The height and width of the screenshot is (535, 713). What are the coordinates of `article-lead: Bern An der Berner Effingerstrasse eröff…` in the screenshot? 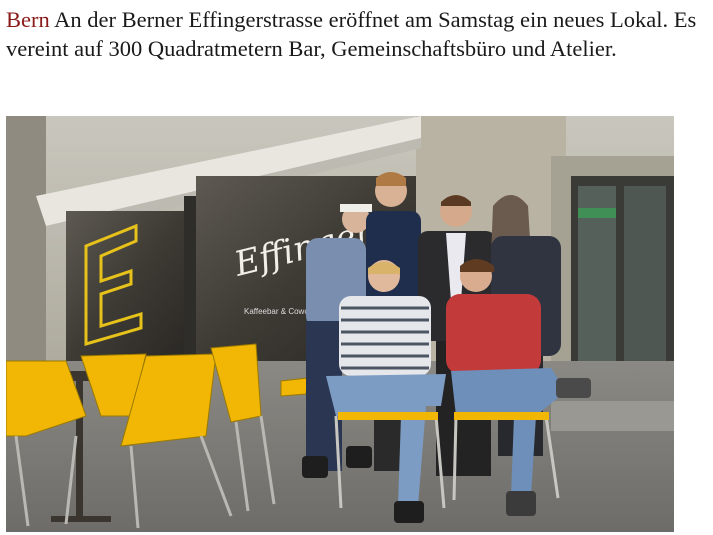 It's located at (356, 34).